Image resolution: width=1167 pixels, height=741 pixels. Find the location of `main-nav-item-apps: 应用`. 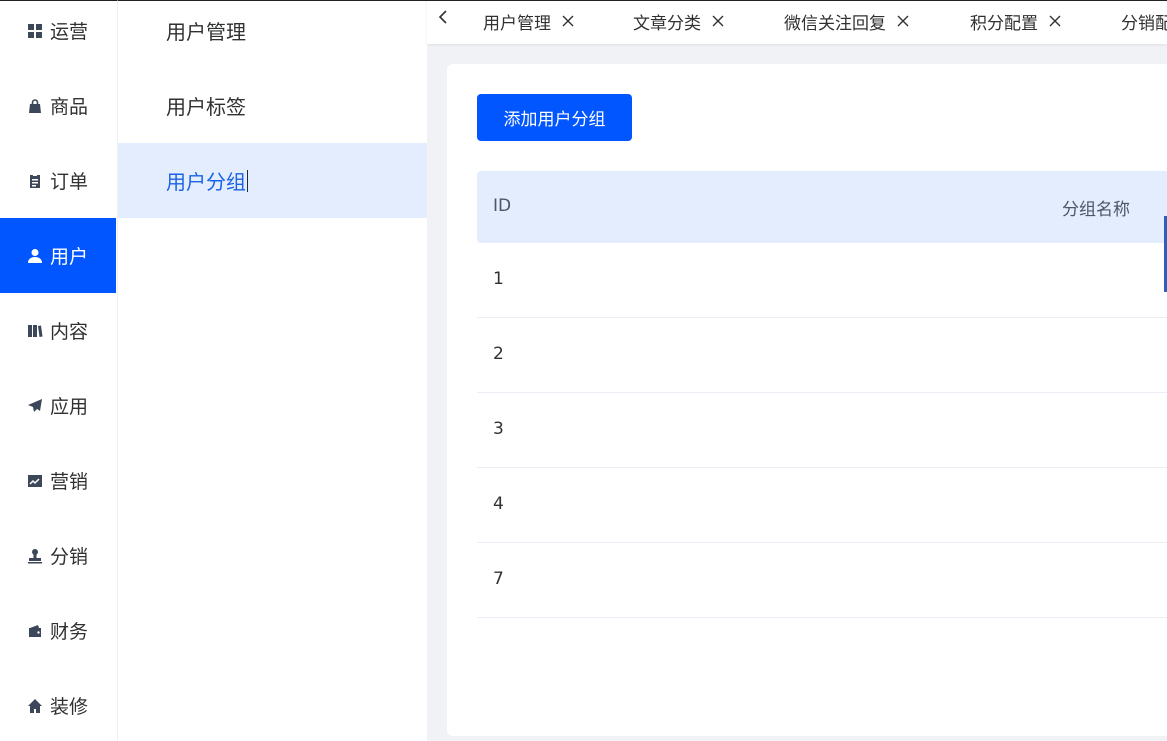

main-nav-item-apps: 应用 is located at coordinates (58, 405).